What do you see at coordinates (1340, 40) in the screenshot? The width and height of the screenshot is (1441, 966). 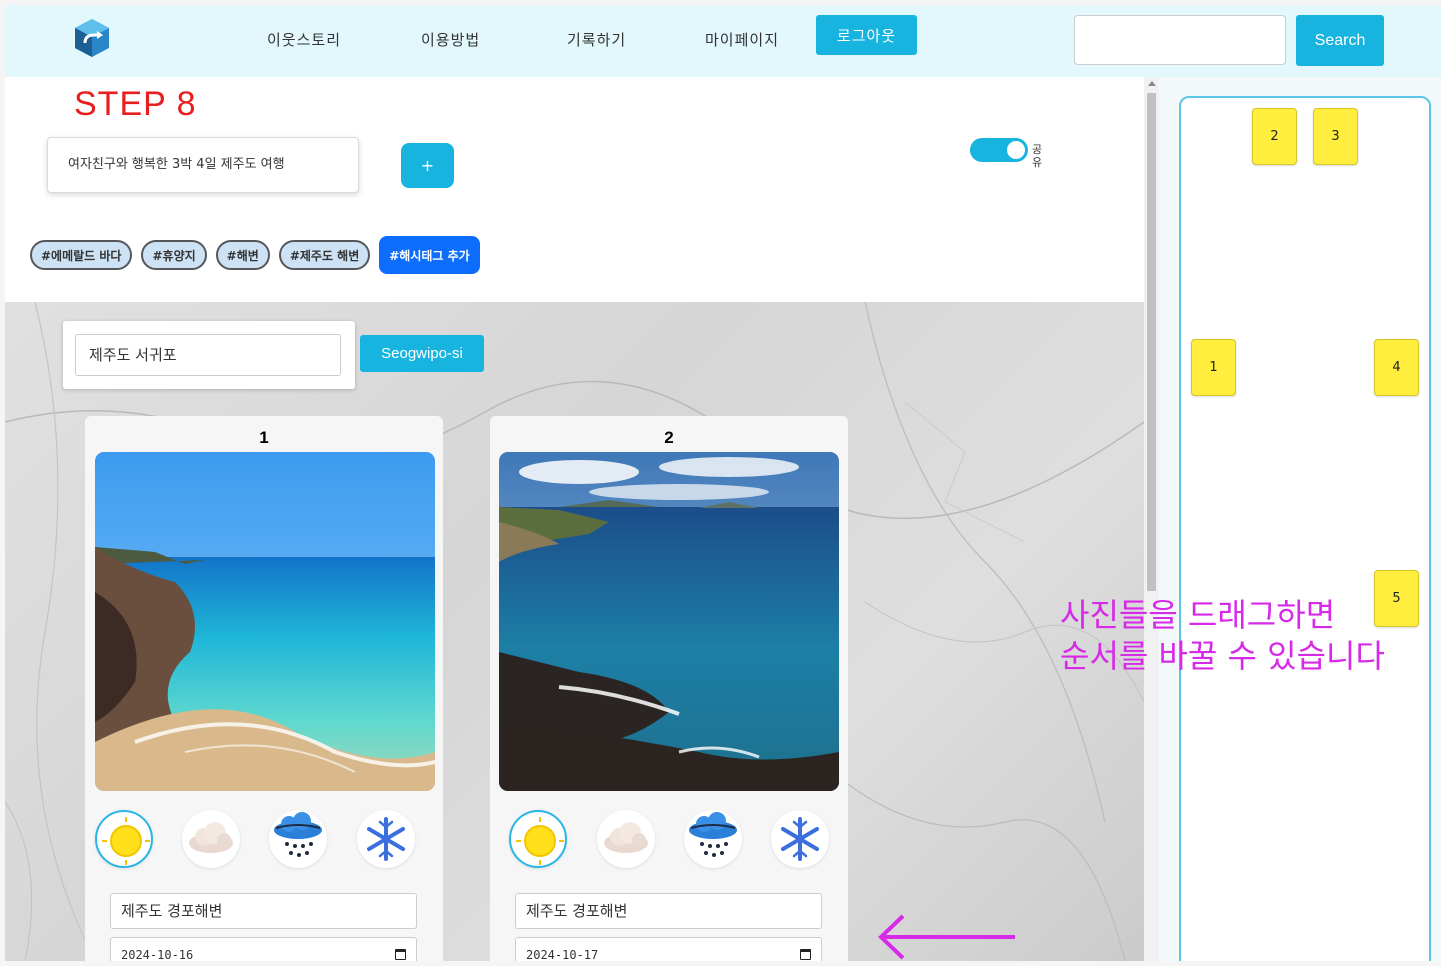 I see `search-button: Search` at bounding box center [1340, 40].